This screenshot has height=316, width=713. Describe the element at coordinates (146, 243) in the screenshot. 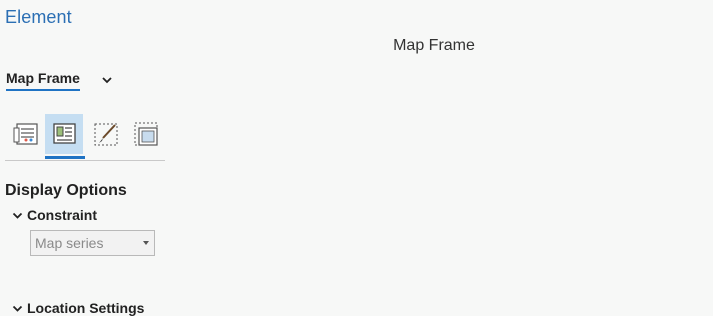

I see `dropdown-arrow-icon` at that location.